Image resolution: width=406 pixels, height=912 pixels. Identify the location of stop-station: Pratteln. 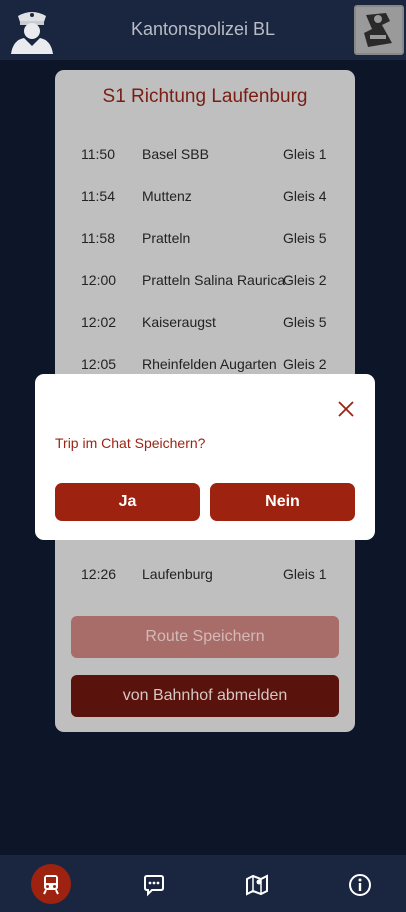
(166, 238).